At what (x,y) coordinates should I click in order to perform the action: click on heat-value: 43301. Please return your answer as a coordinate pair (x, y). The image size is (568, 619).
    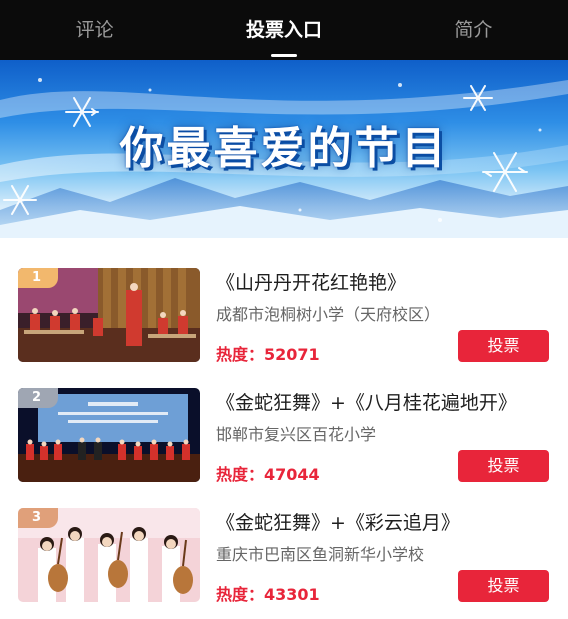
    Looking at the image, I should click on (292, 594).